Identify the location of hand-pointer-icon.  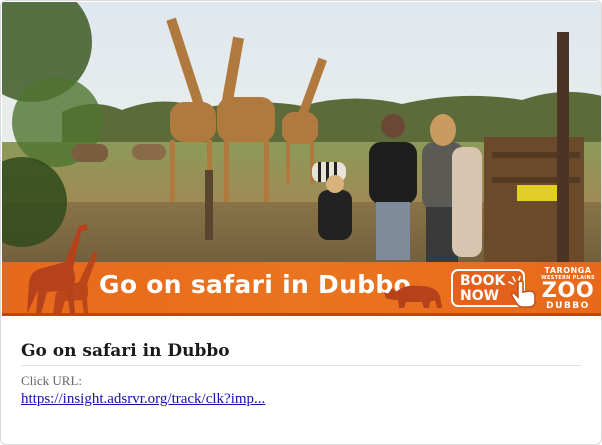
(522, 292).